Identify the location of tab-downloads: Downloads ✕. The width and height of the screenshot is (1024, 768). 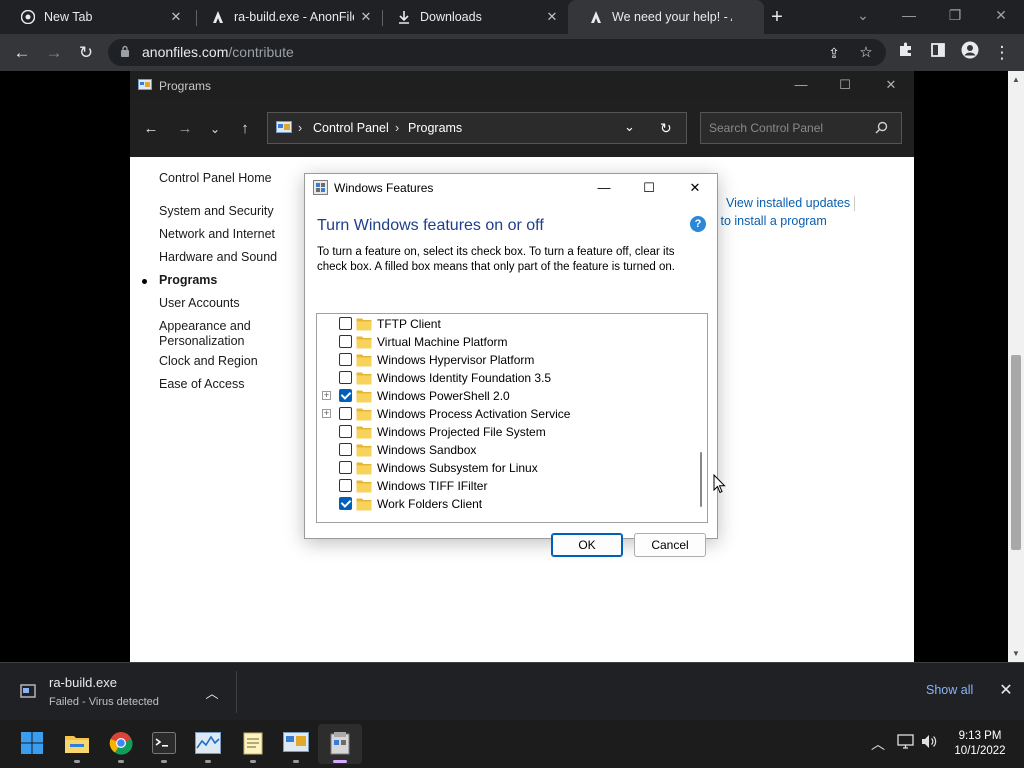
(474, 17).